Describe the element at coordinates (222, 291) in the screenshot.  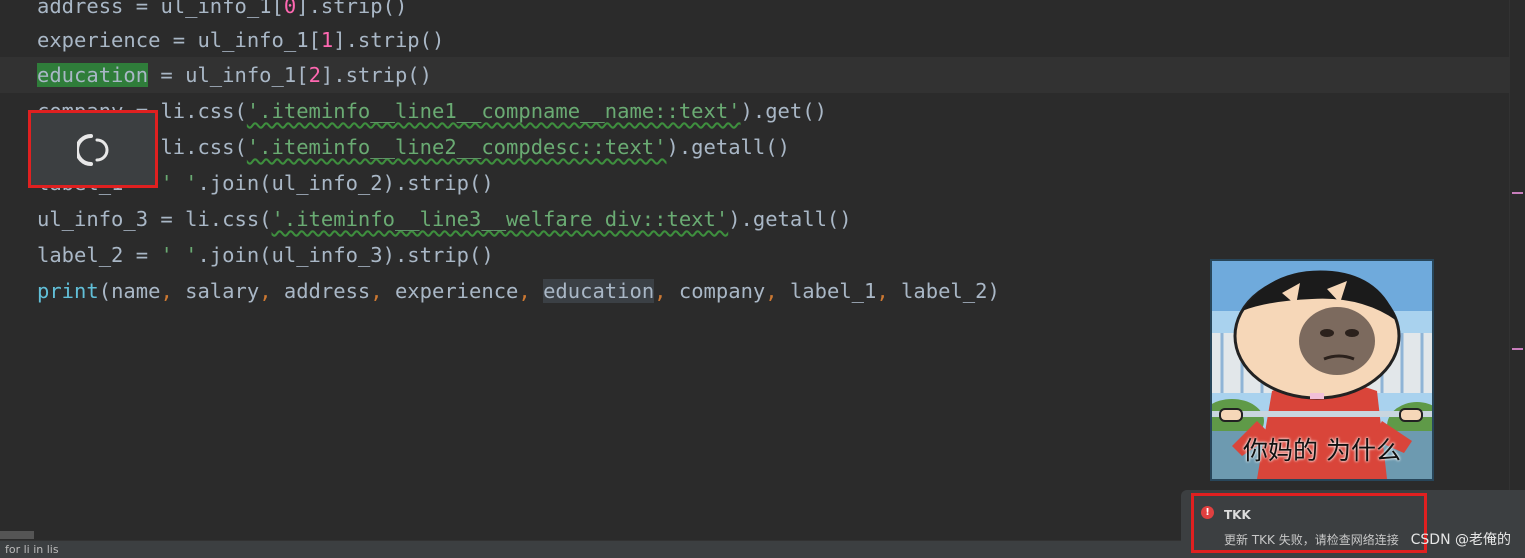
I see `code-arg: salary` at that location.